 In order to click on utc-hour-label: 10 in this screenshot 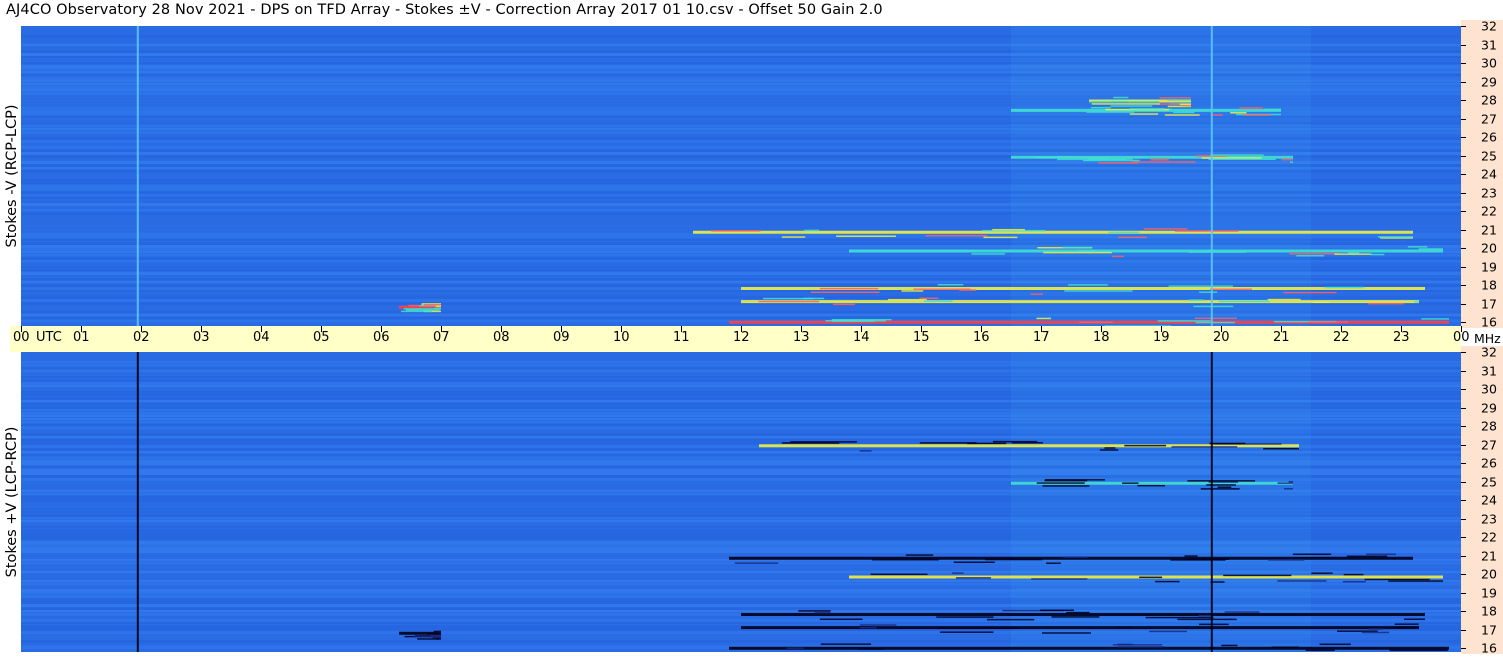, I will do `click(621, 337)`.